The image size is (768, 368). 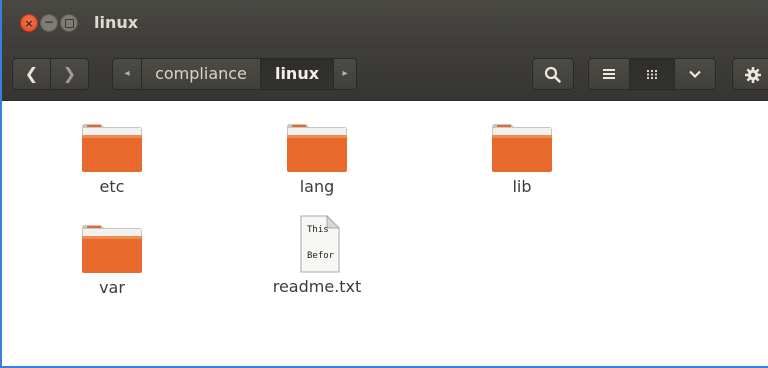 I want to click on back-button: ❮, so click(x=31, y=74).